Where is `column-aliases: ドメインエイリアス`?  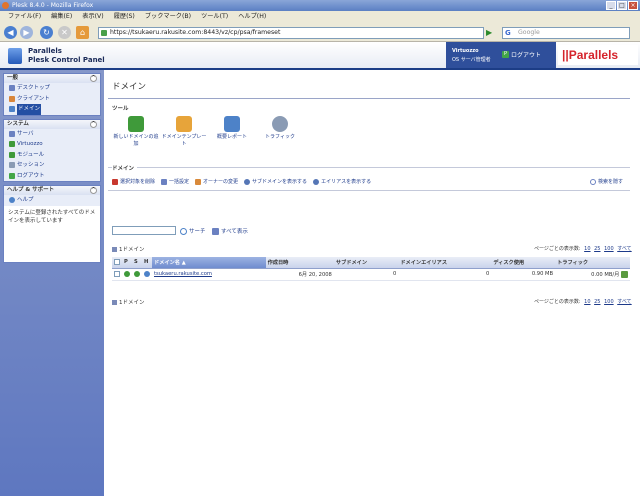
column-aliases: ドメインエイリアス is located at coordinates (445, 263).